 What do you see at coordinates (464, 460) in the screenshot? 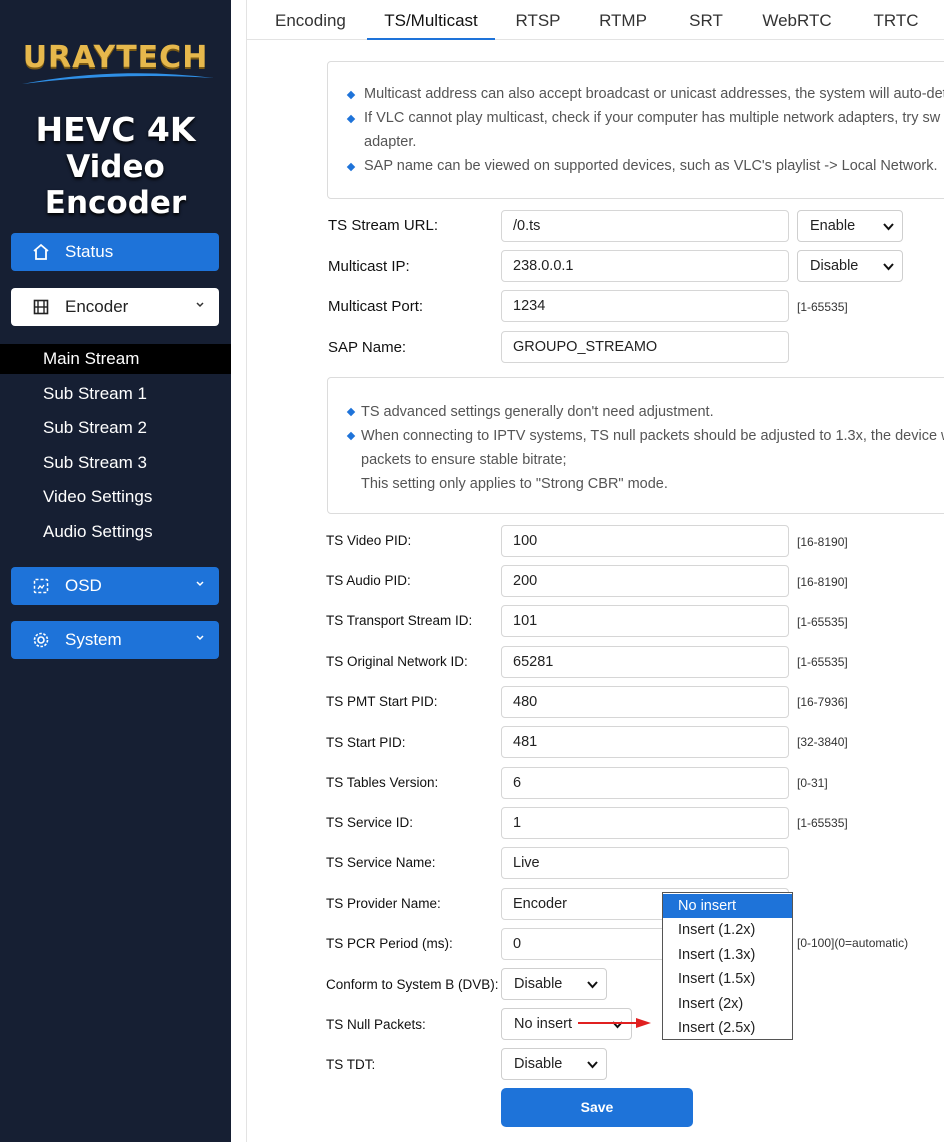
I see `notice-line: packets to ensure stable bitrate;` at bounding box center [464, 460].